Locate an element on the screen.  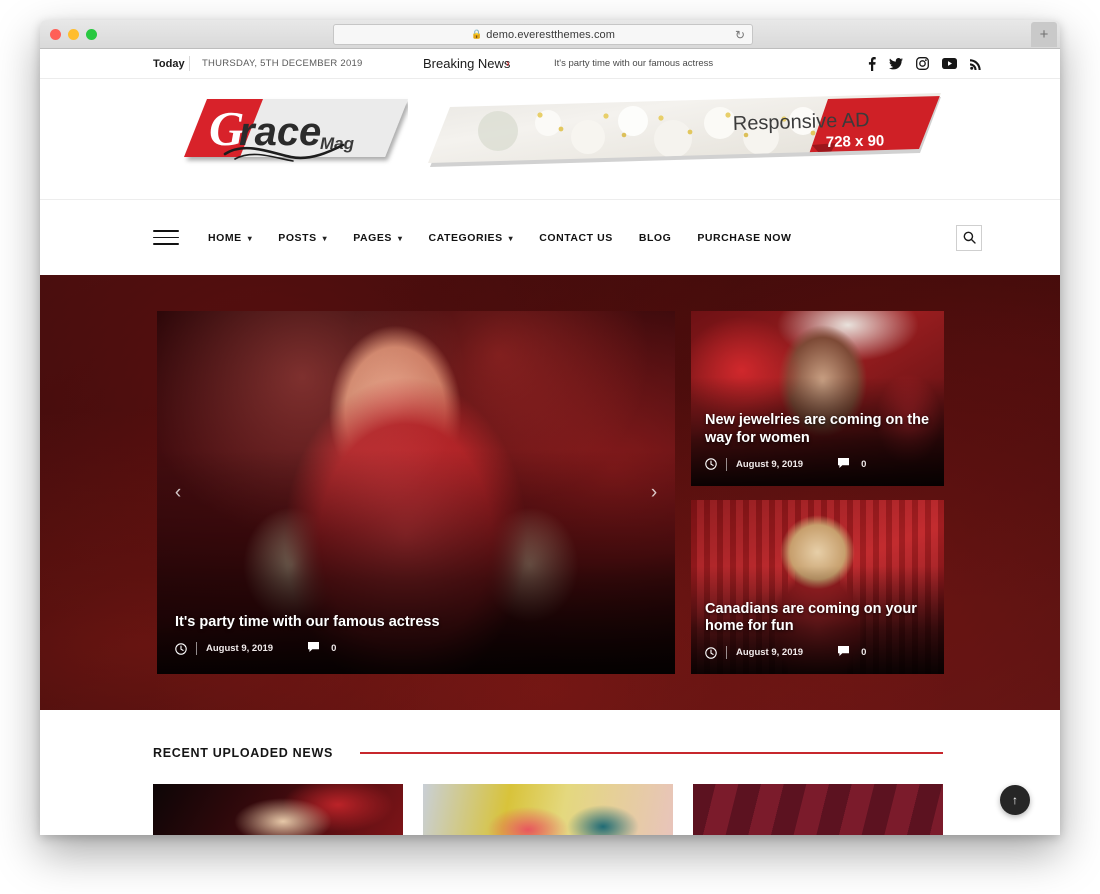
nav-item-posts: POSTS ▾ is located at coordinates (302, 238).